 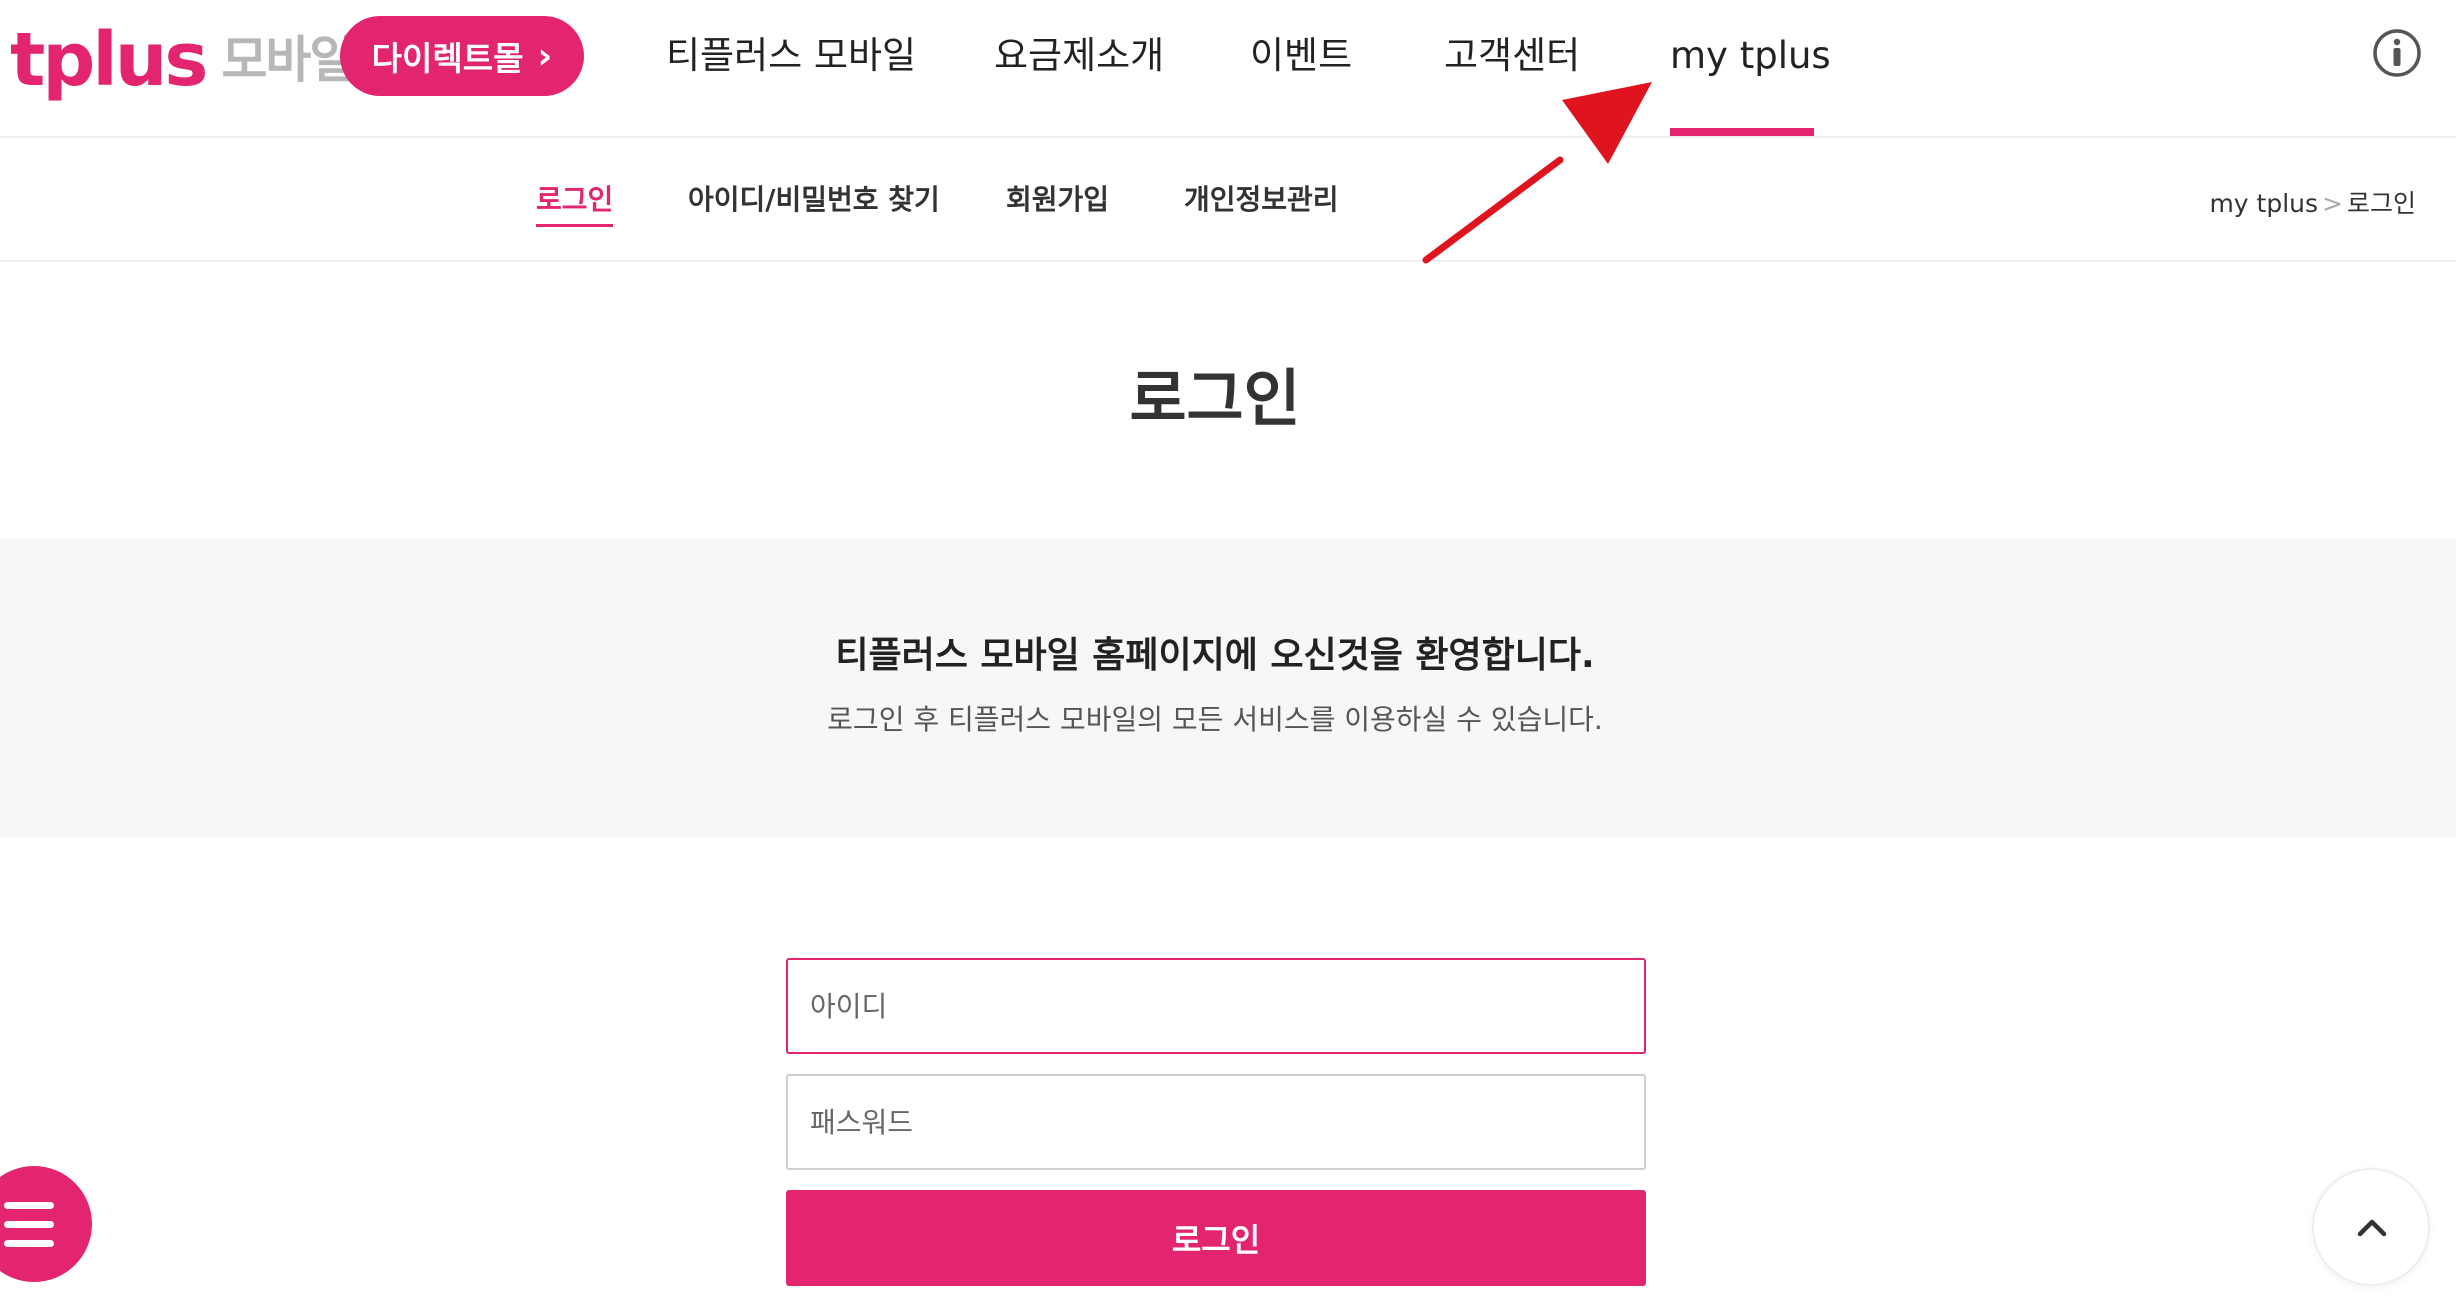 I want to click on page-title: 로그인, so click(x=1215, y=398).